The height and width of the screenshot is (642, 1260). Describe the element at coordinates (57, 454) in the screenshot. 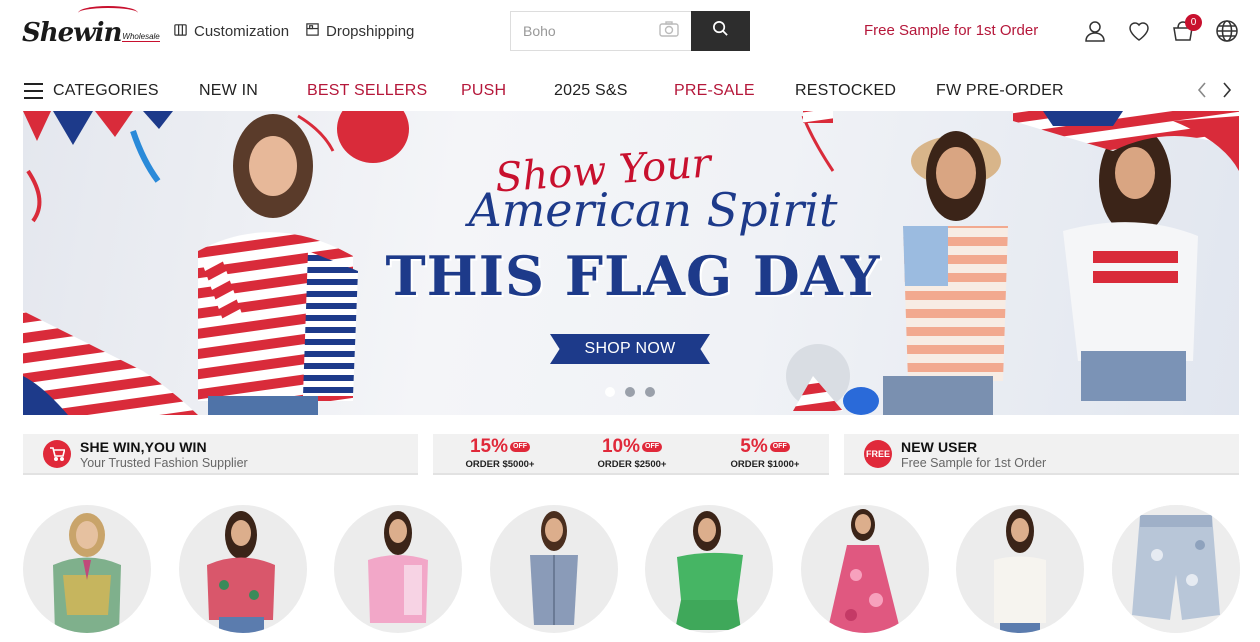

I see `cart-icon` at that location.